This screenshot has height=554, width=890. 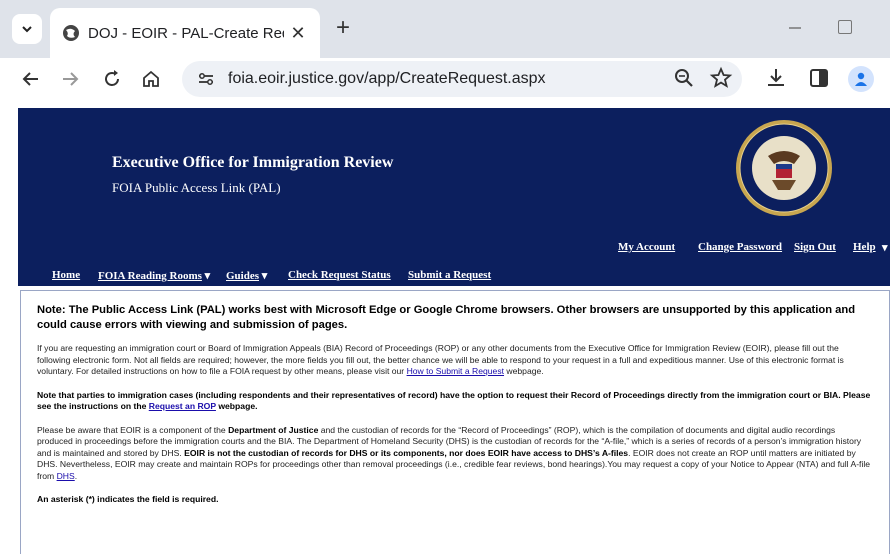 I want to click on tab-search-button, so click(x=27, y=29).